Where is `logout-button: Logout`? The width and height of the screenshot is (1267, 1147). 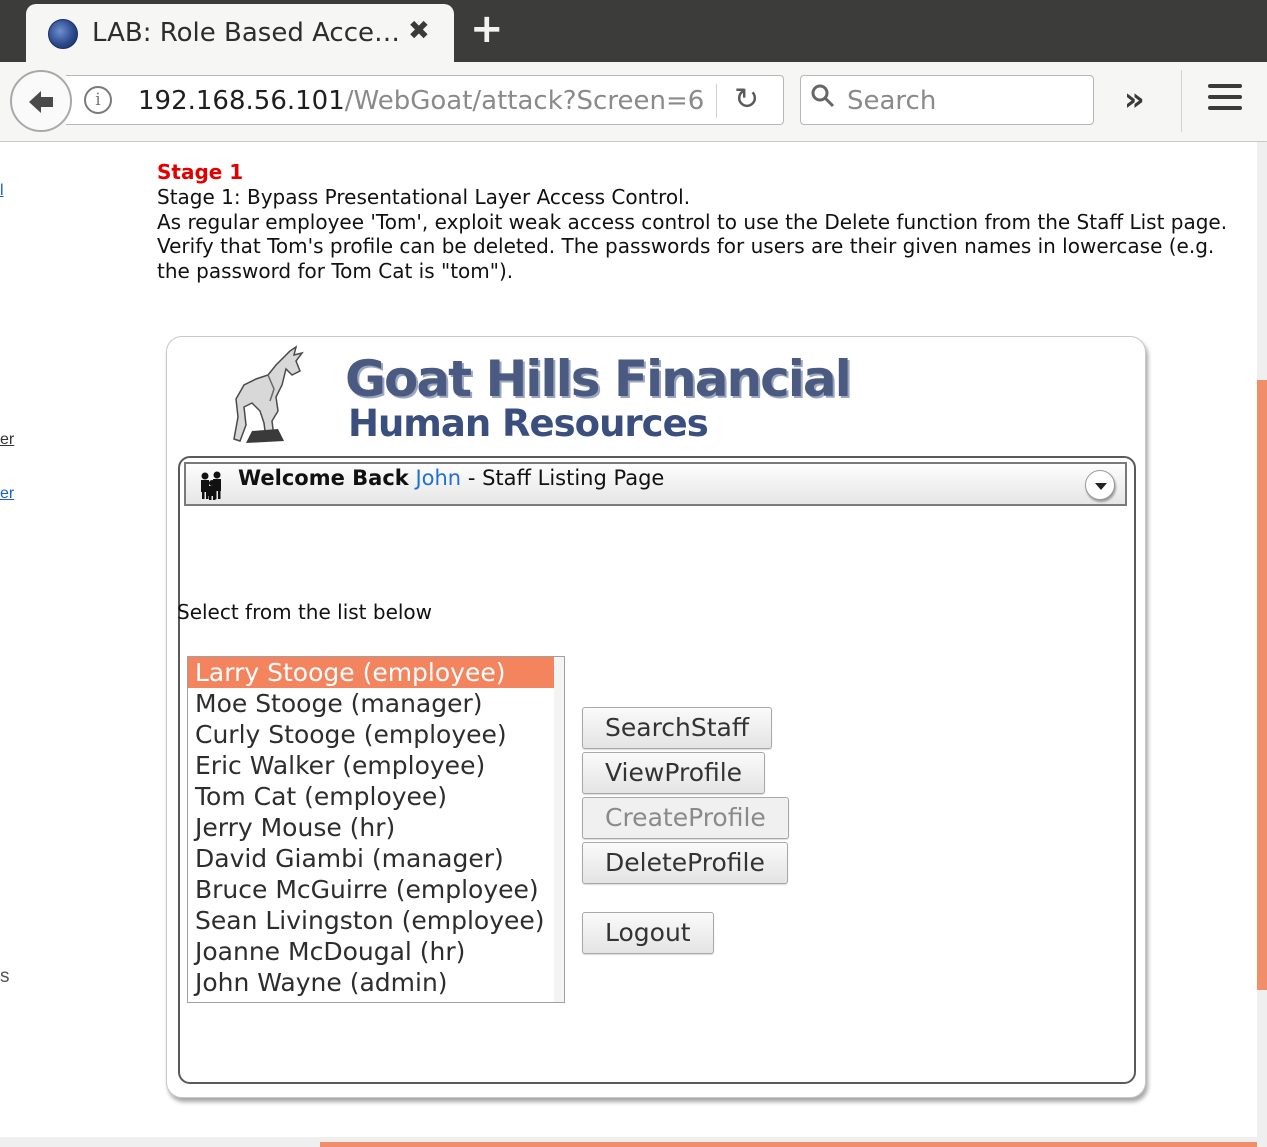 logout-button: Logout is located at coordinates (648, 933).